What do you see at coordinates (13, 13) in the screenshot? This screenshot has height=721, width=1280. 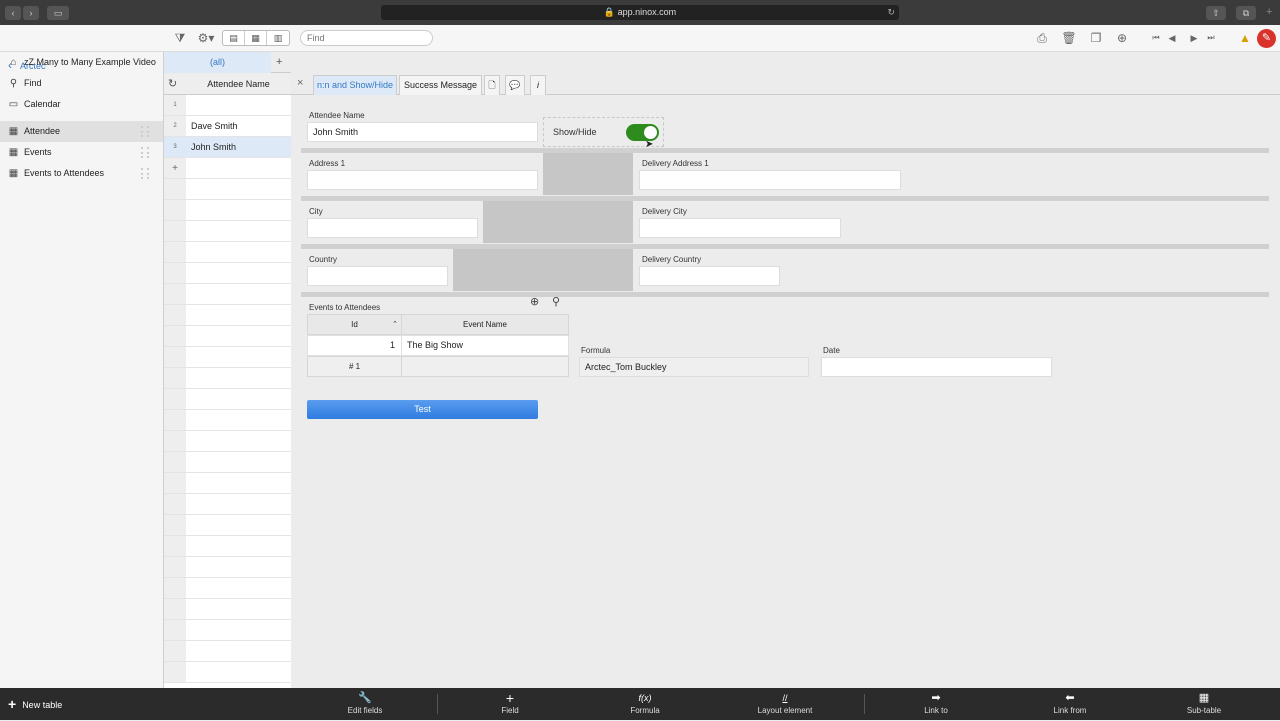 I see `browser-back-button: ‹` at bounding box center [13, 13].